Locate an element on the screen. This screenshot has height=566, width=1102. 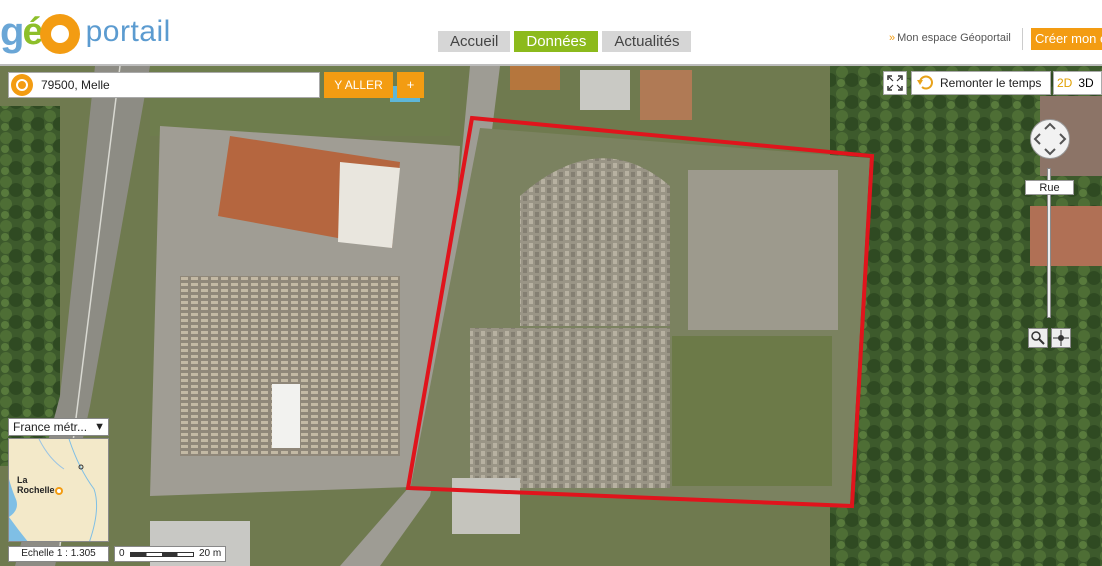
fullscreen-icon is located at coordinates (895, 83).